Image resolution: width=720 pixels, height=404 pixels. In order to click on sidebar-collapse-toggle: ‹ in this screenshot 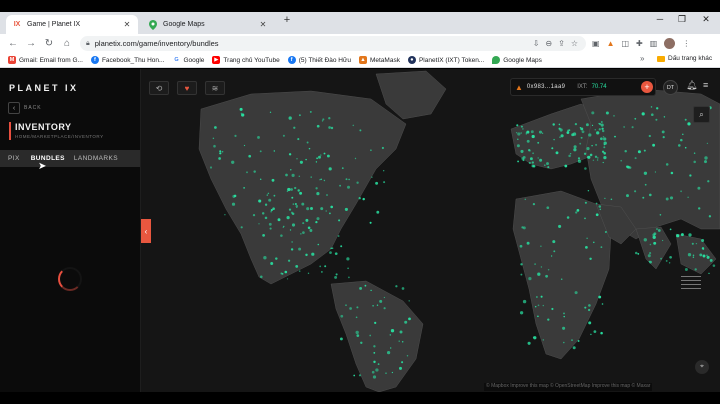, I will do `click(146, 231)`.